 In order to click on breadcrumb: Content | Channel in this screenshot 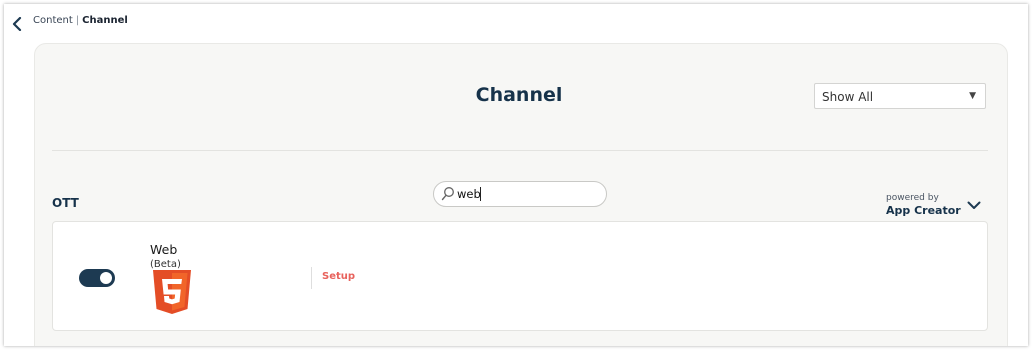, I will do `click(80, 20)`.